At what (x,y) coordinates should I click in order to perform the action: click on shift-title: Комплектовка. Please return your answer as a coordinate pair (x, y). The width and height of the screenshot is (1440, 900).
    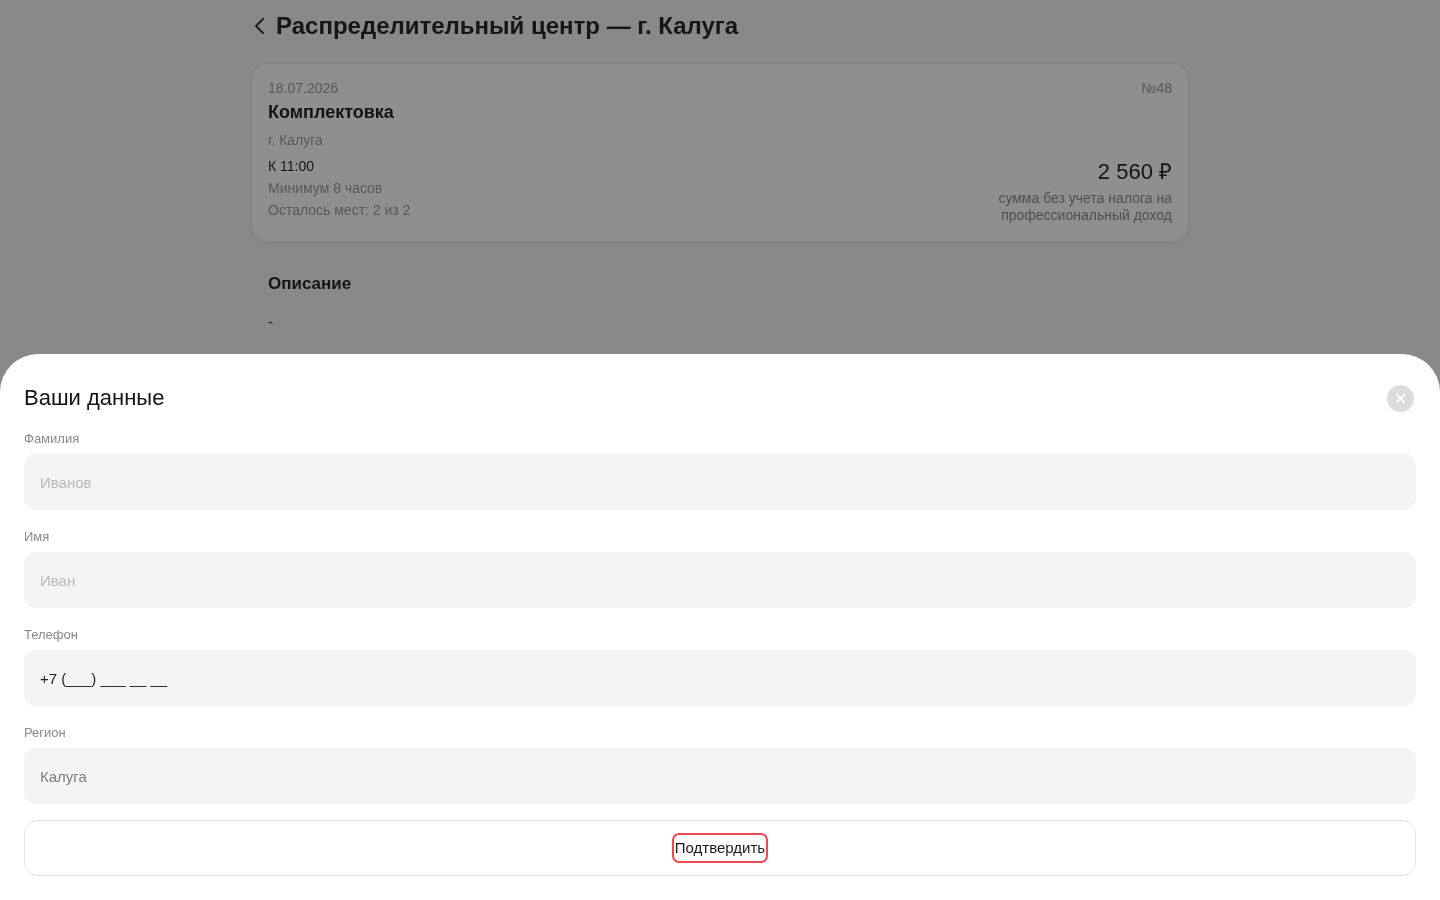
    Looking at the image, I should click on (331, 112).